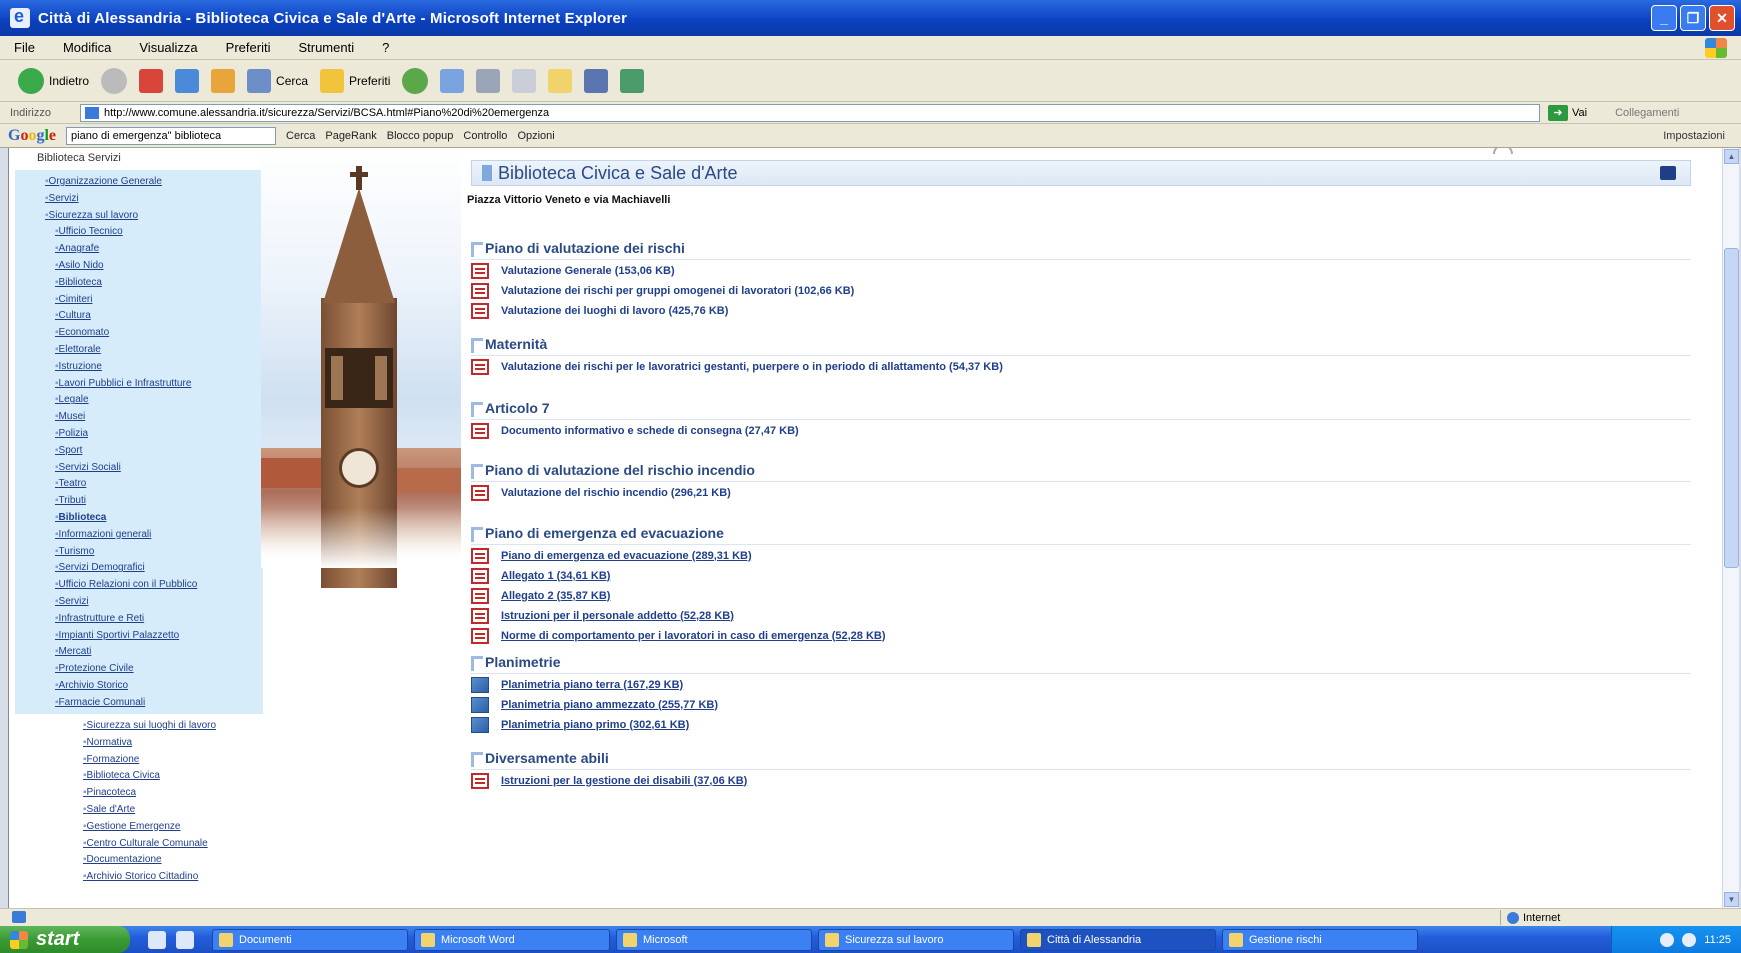 This screenshot has width=1741, height=953. Describe the element at coordinates (592, 685) in the screenshot. I see `document-link: Planimetria piano terra (167,29 KB)` at that location.